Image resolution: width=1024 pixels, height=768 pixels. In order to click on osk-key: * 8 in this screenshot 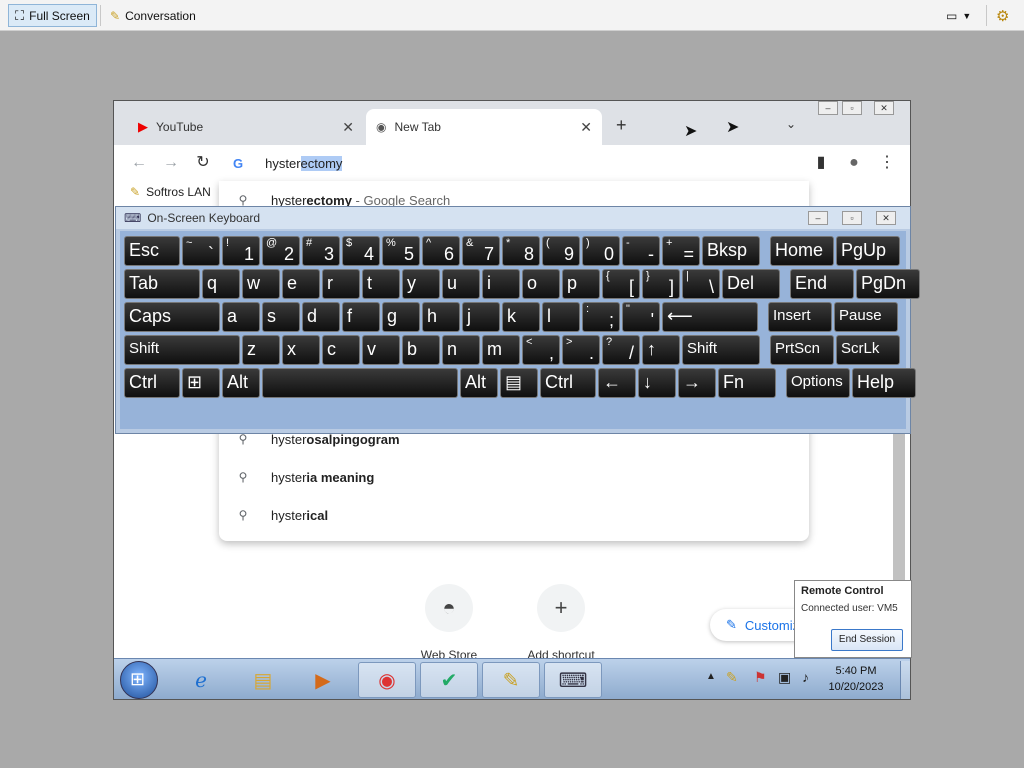, I will do `click(521, 251)`.